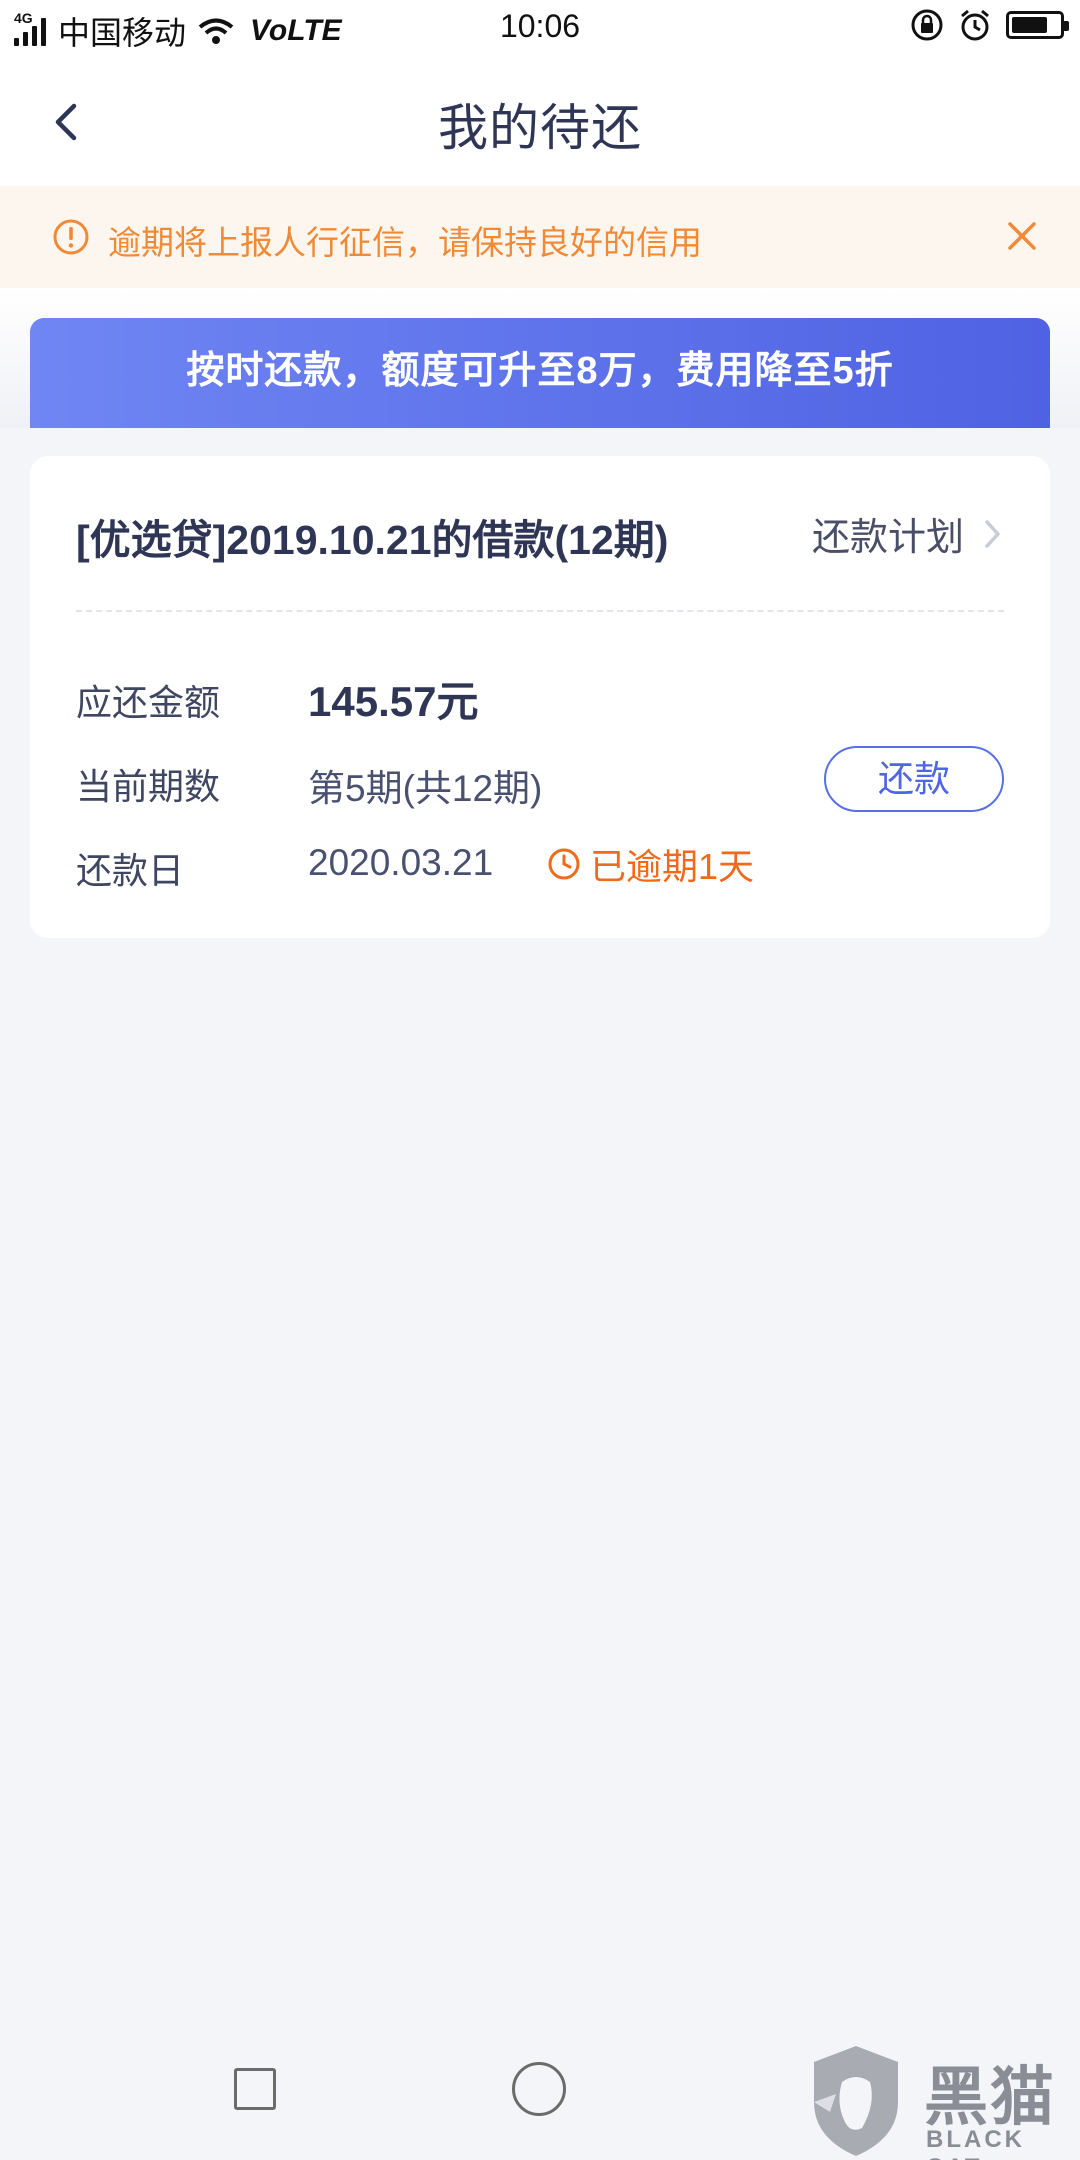 The width and height of the screenshot is (1080, 2160). I want to click on header: 我的待还, so click(540, 122).